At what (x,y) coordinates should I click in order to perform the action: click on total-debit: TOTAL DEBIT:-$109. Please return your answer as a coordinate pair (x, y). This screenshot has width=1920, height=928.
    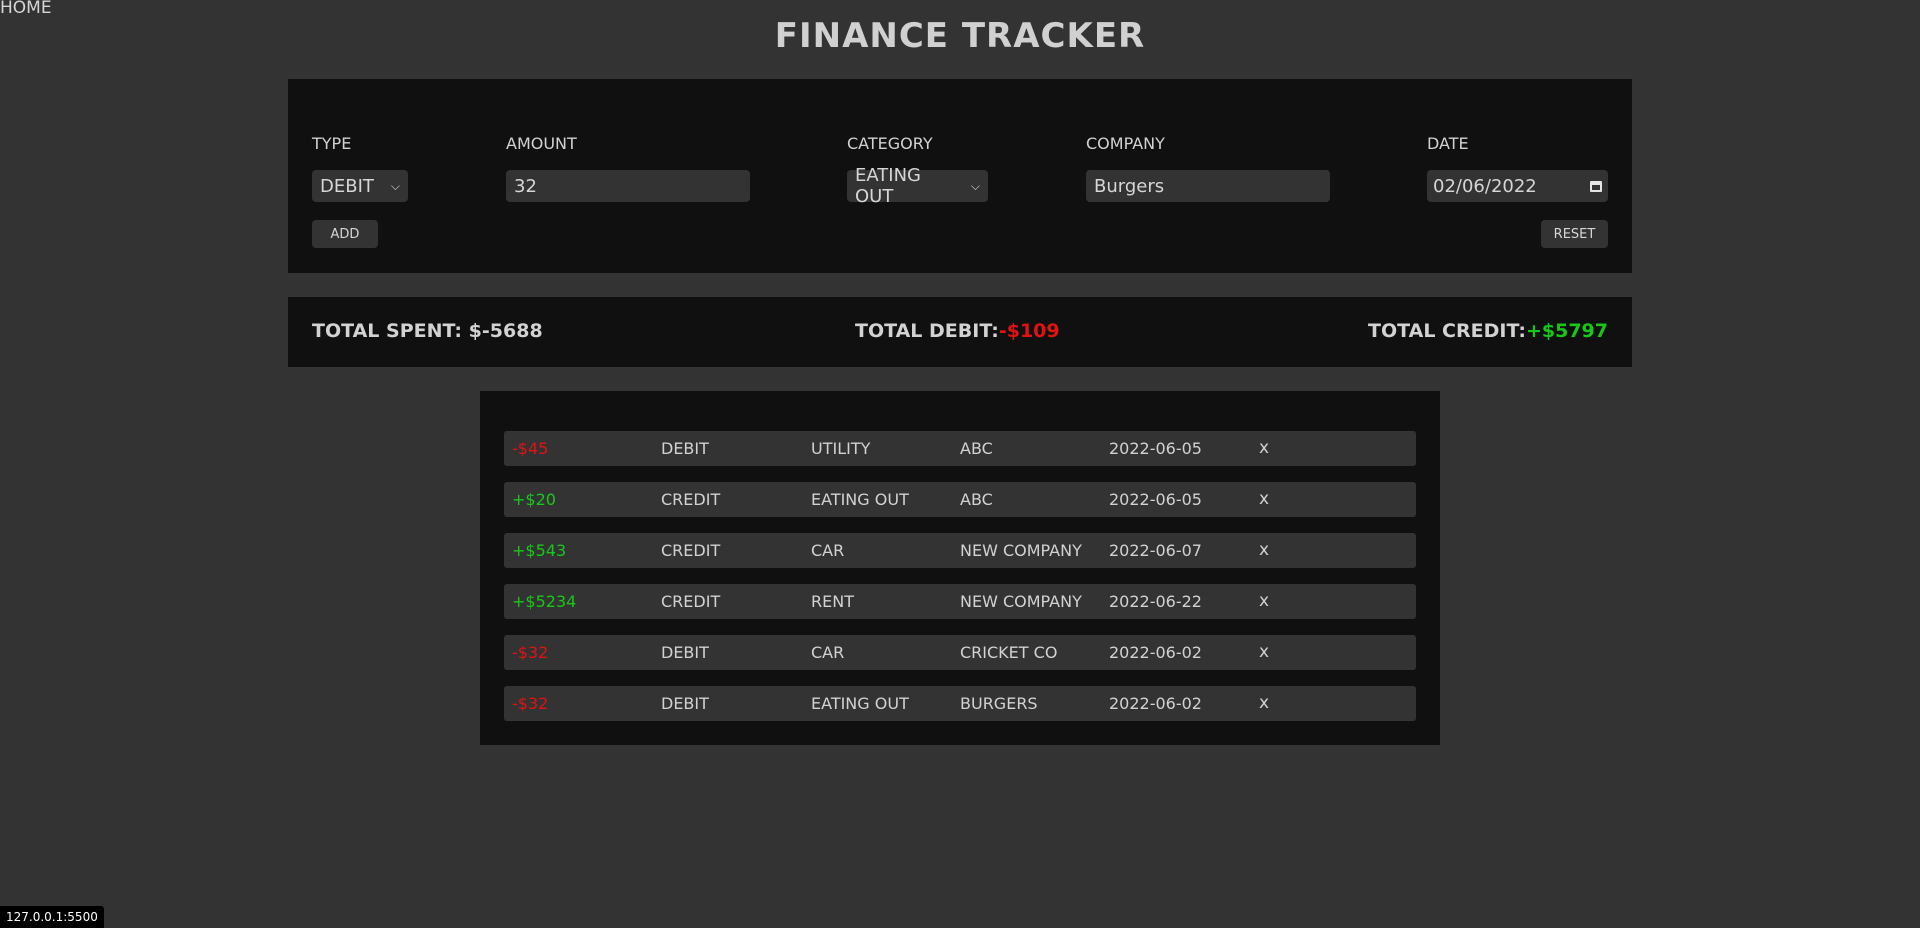
    Looking at the image, I should click on (957, 331).